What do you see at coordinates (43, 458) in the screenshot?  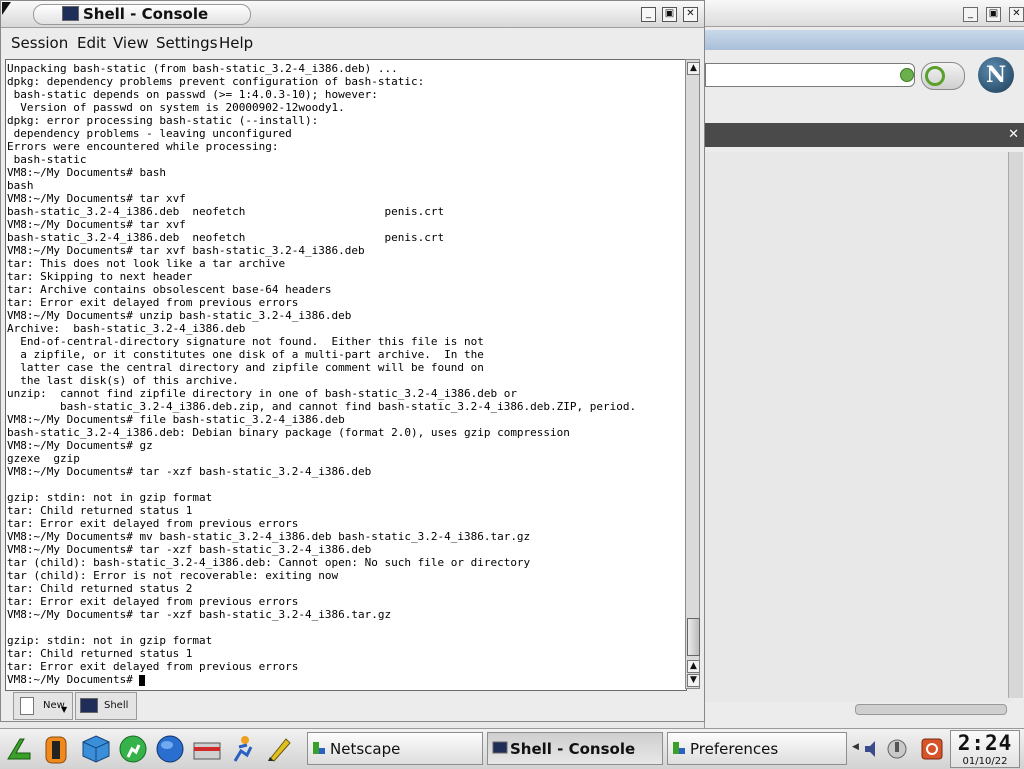 I see `terminal-line: gzexe gzip` at bounding box center [43, 458].